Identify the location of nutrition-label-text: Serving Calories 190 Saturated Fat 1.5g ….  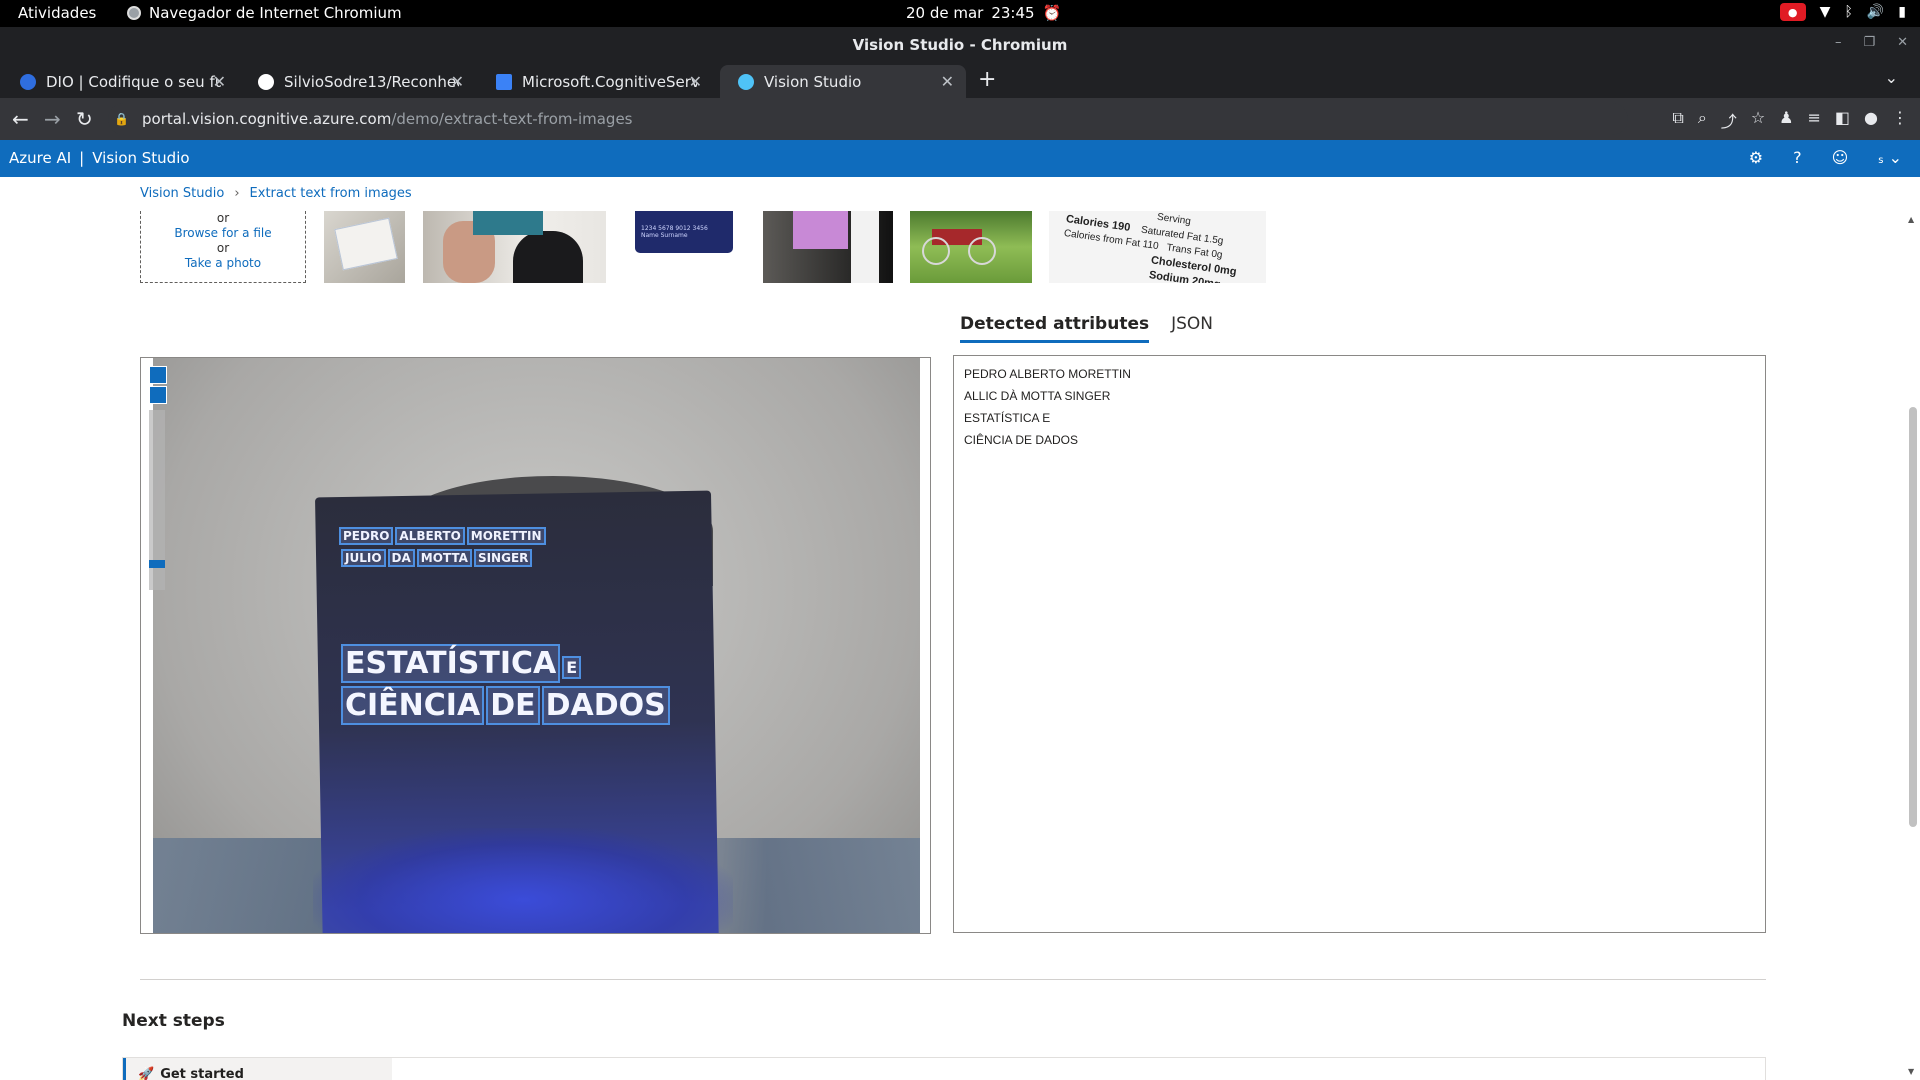
(1157, 247).